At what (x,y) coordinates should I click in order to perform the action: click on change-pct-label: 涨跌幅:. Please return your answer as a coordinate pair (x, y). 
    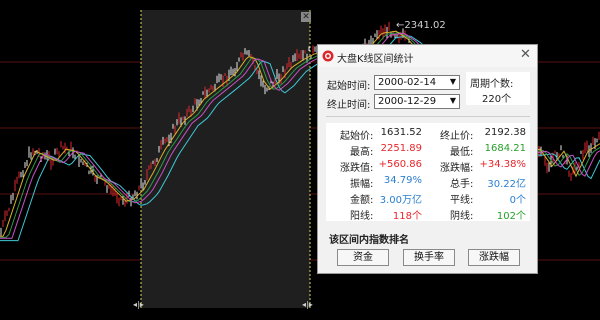
    Looking at the image, I should click on (457, 168).